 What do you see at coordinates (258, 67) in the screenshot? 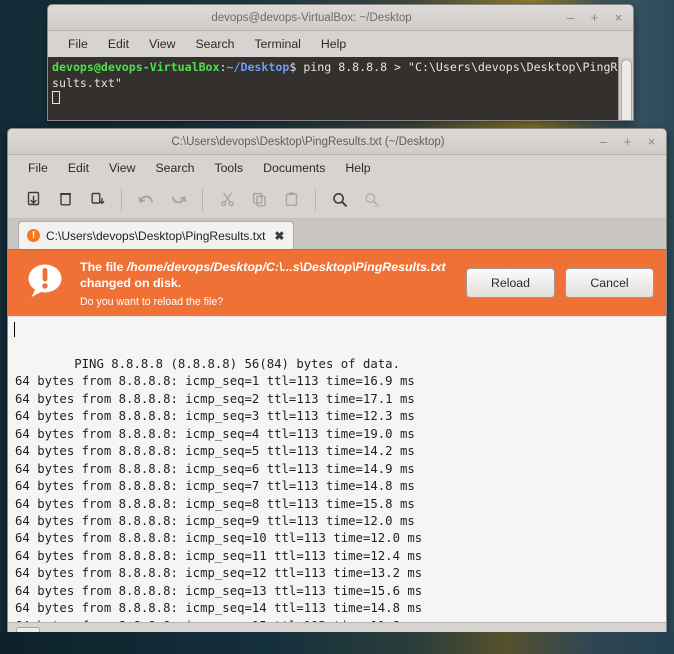
I see `terminal-prompt-path: ~/Desktop` at bounding box center [258, 67].